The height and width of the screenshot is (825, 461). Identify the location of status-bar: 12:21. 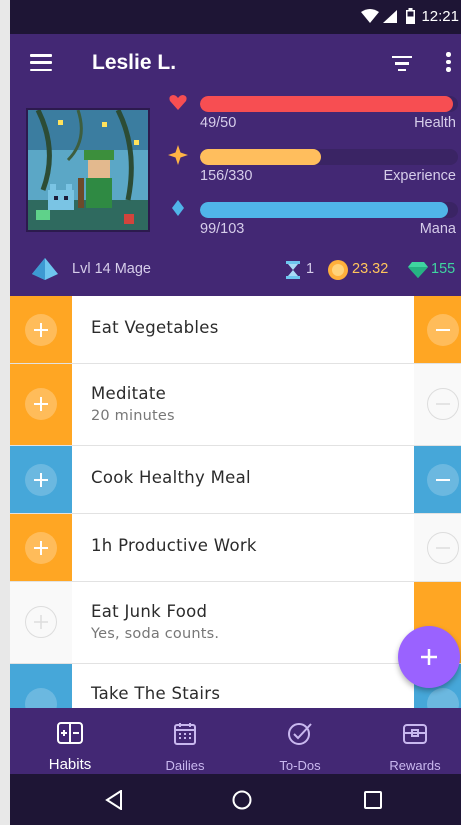
(235, 17).